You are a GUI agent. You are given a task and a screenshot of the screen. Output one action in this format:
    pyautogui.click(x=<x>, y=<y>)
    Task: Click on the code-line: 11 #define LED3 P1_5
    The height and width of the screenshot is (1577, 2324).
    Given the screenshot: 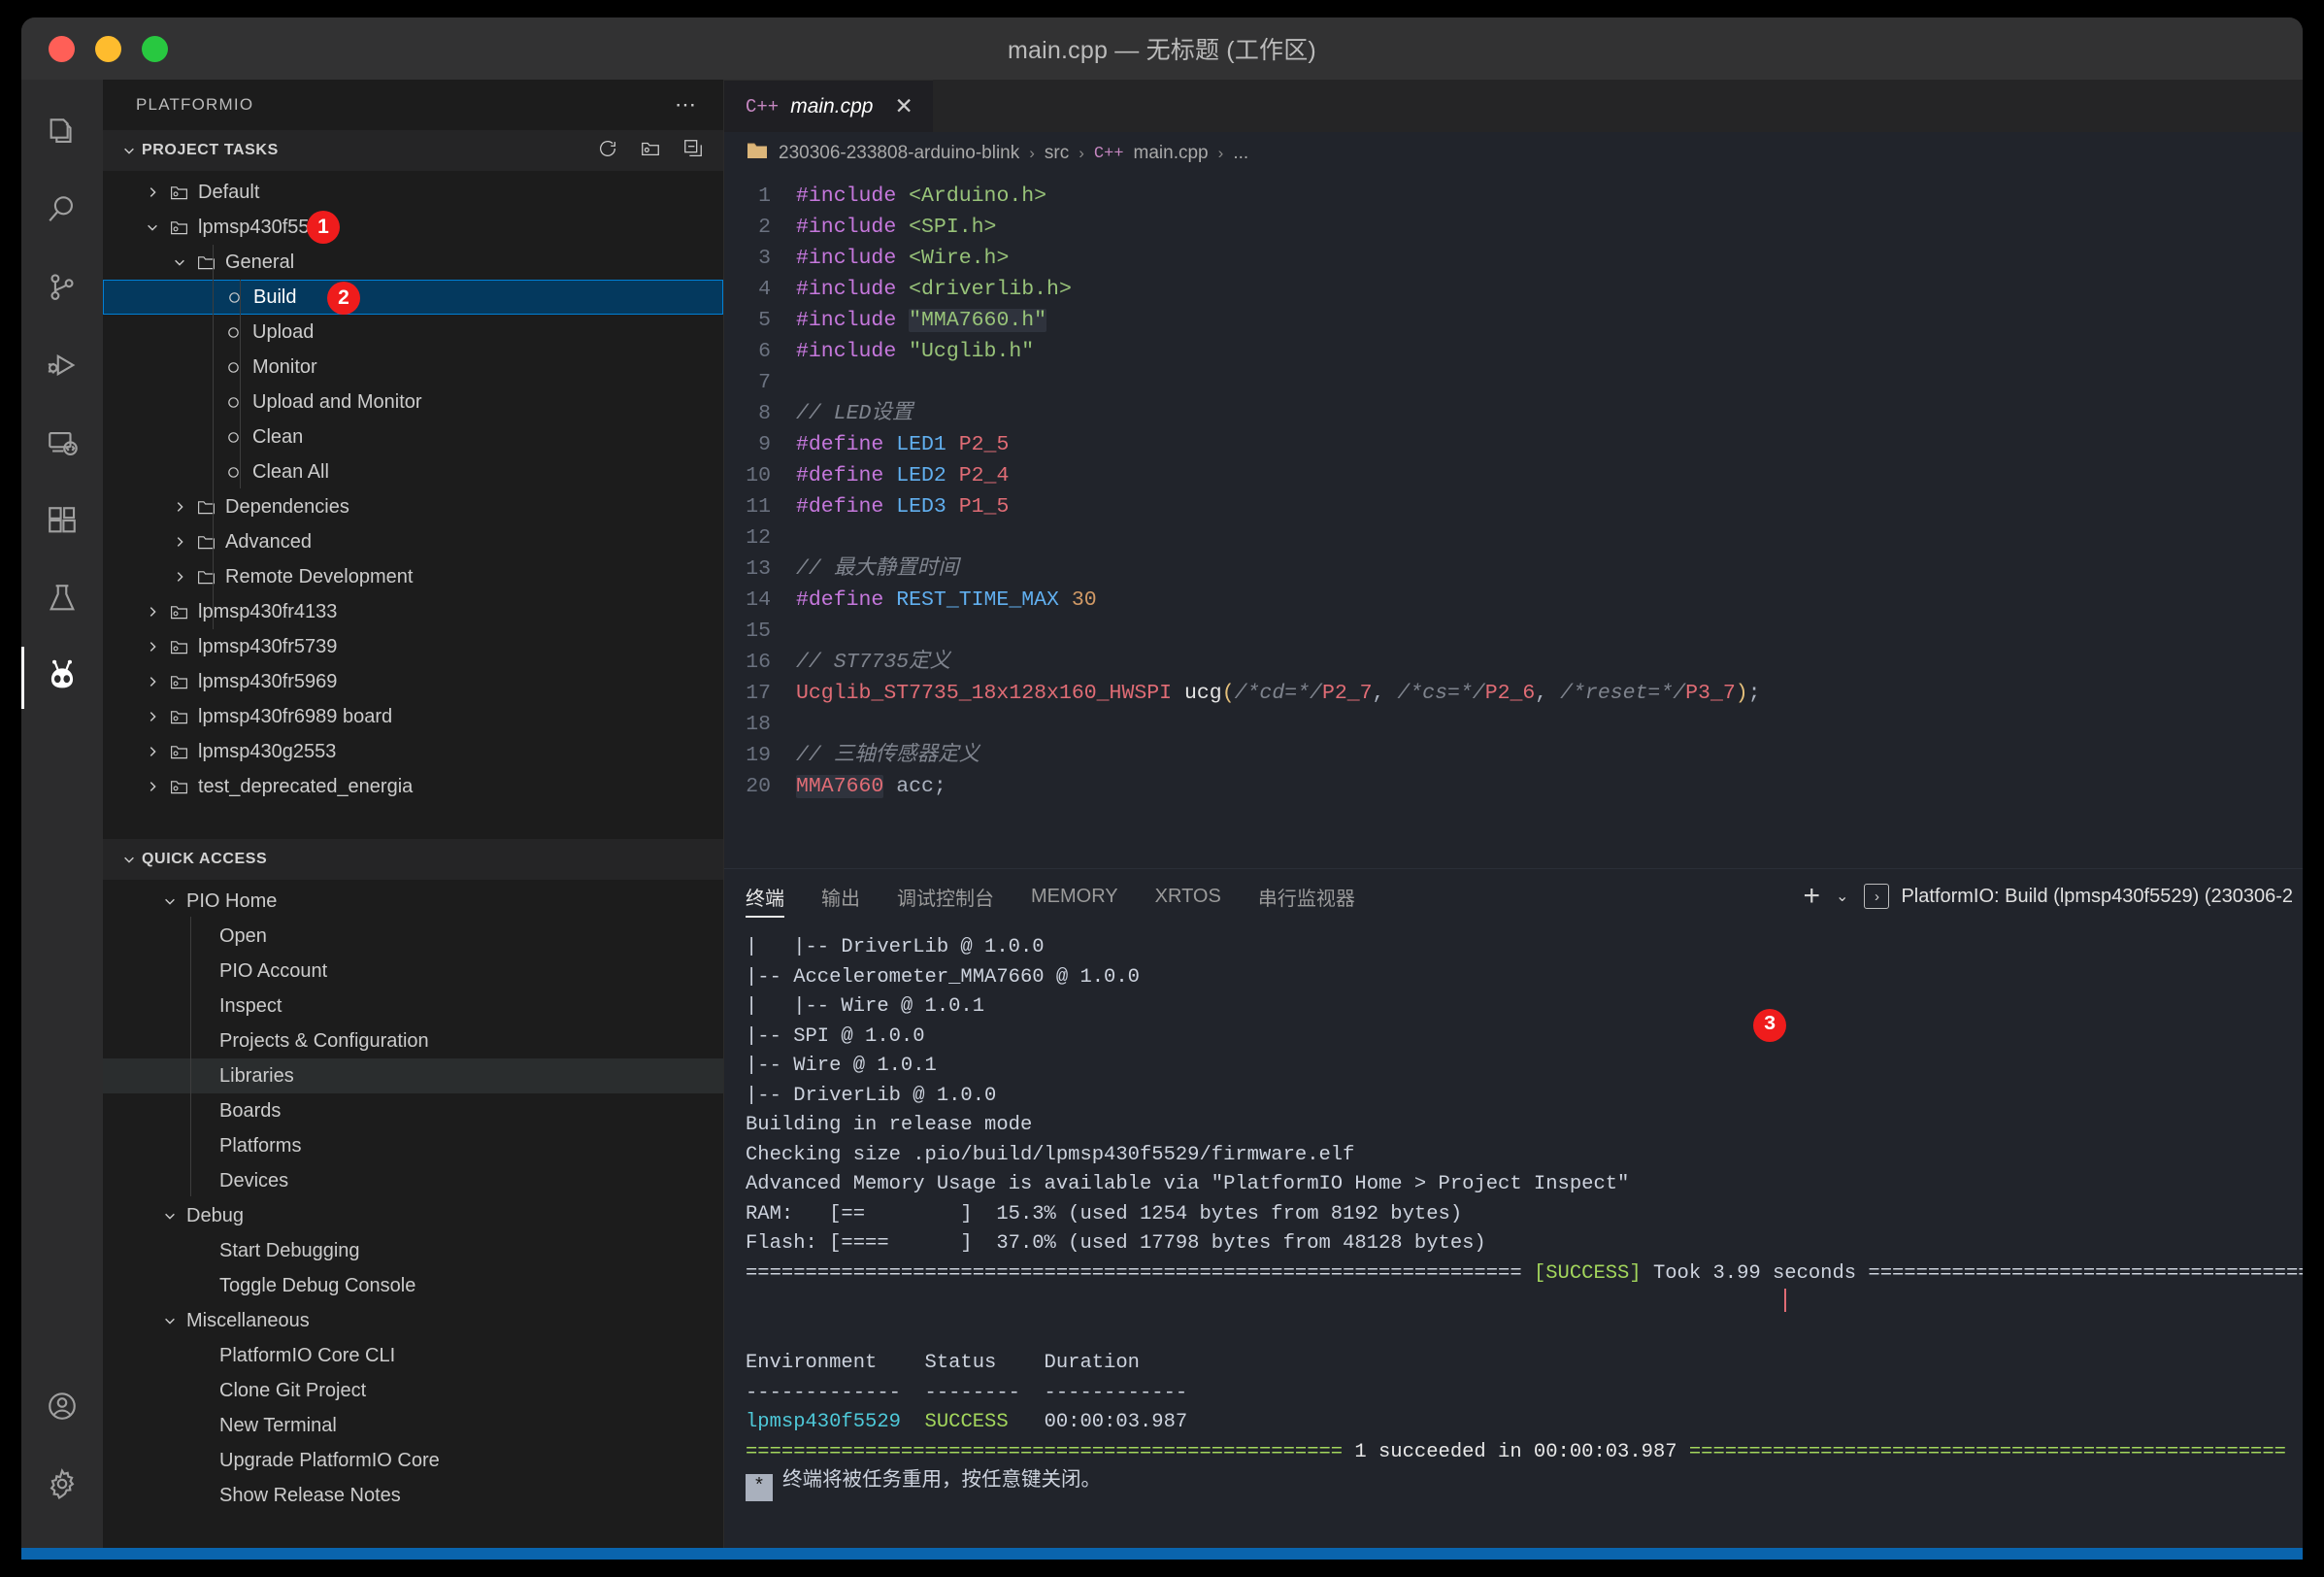 What is the action you would take?
    pyautogui.click(x=1513, y=506)
    